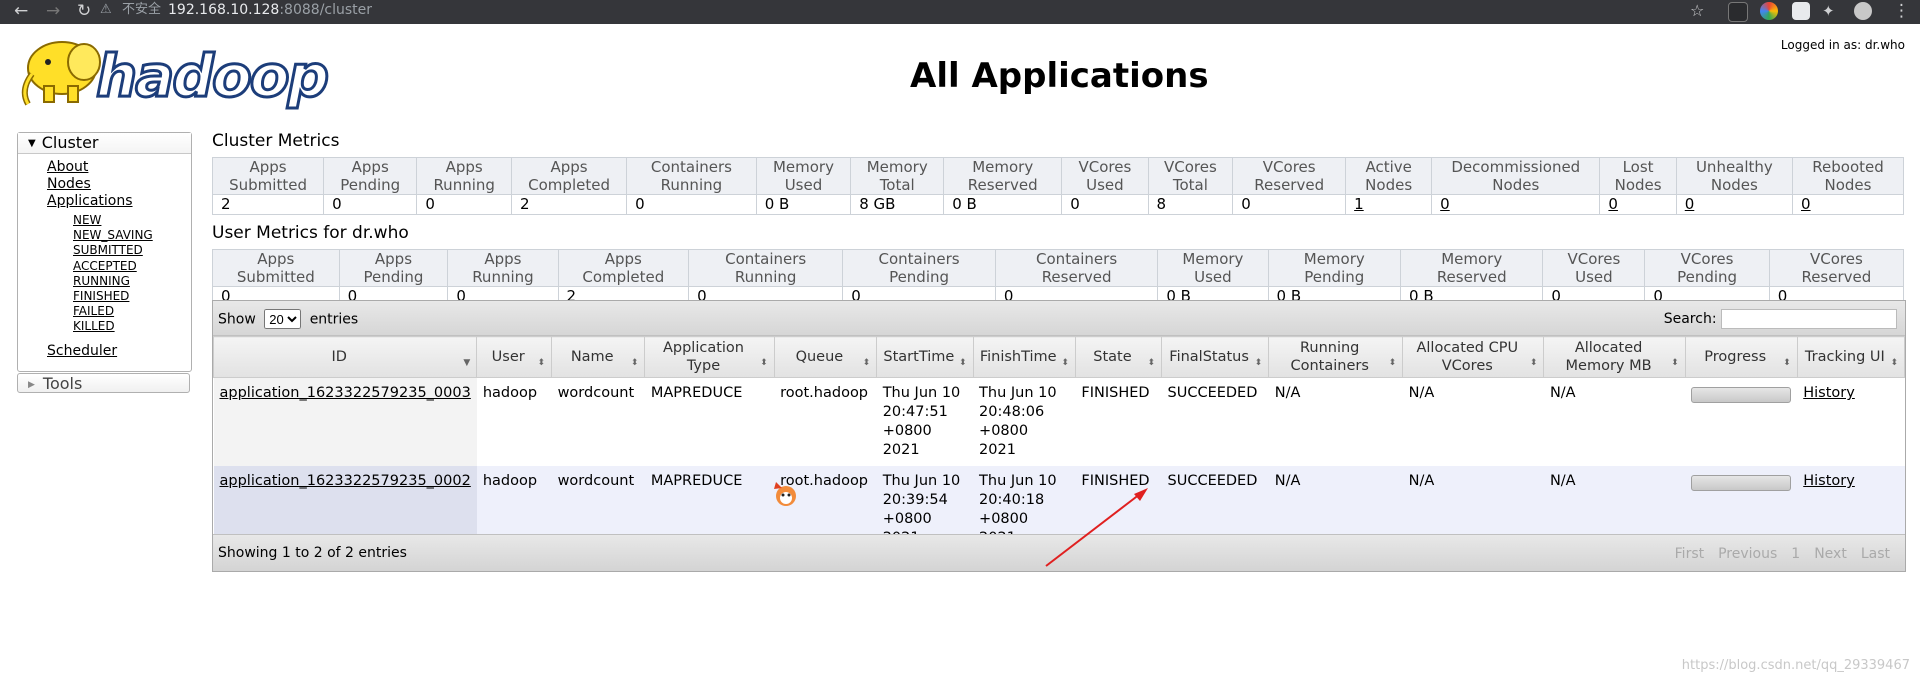 The height and width of the screenshot is (681, 1920). I want to click on page-size-control: Show 20 entries, so click(288, 319).